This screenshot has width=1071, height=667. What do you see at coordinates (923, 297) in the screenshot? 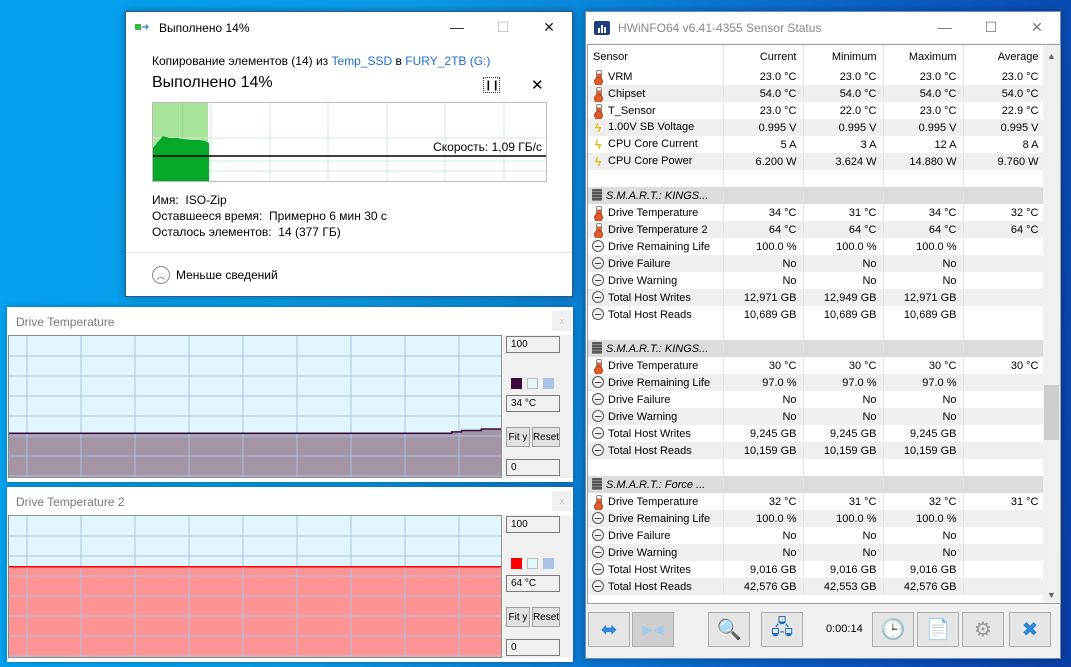
I see `sensor-max-cell: 12,971 GB` at bounding box center [923, 297].